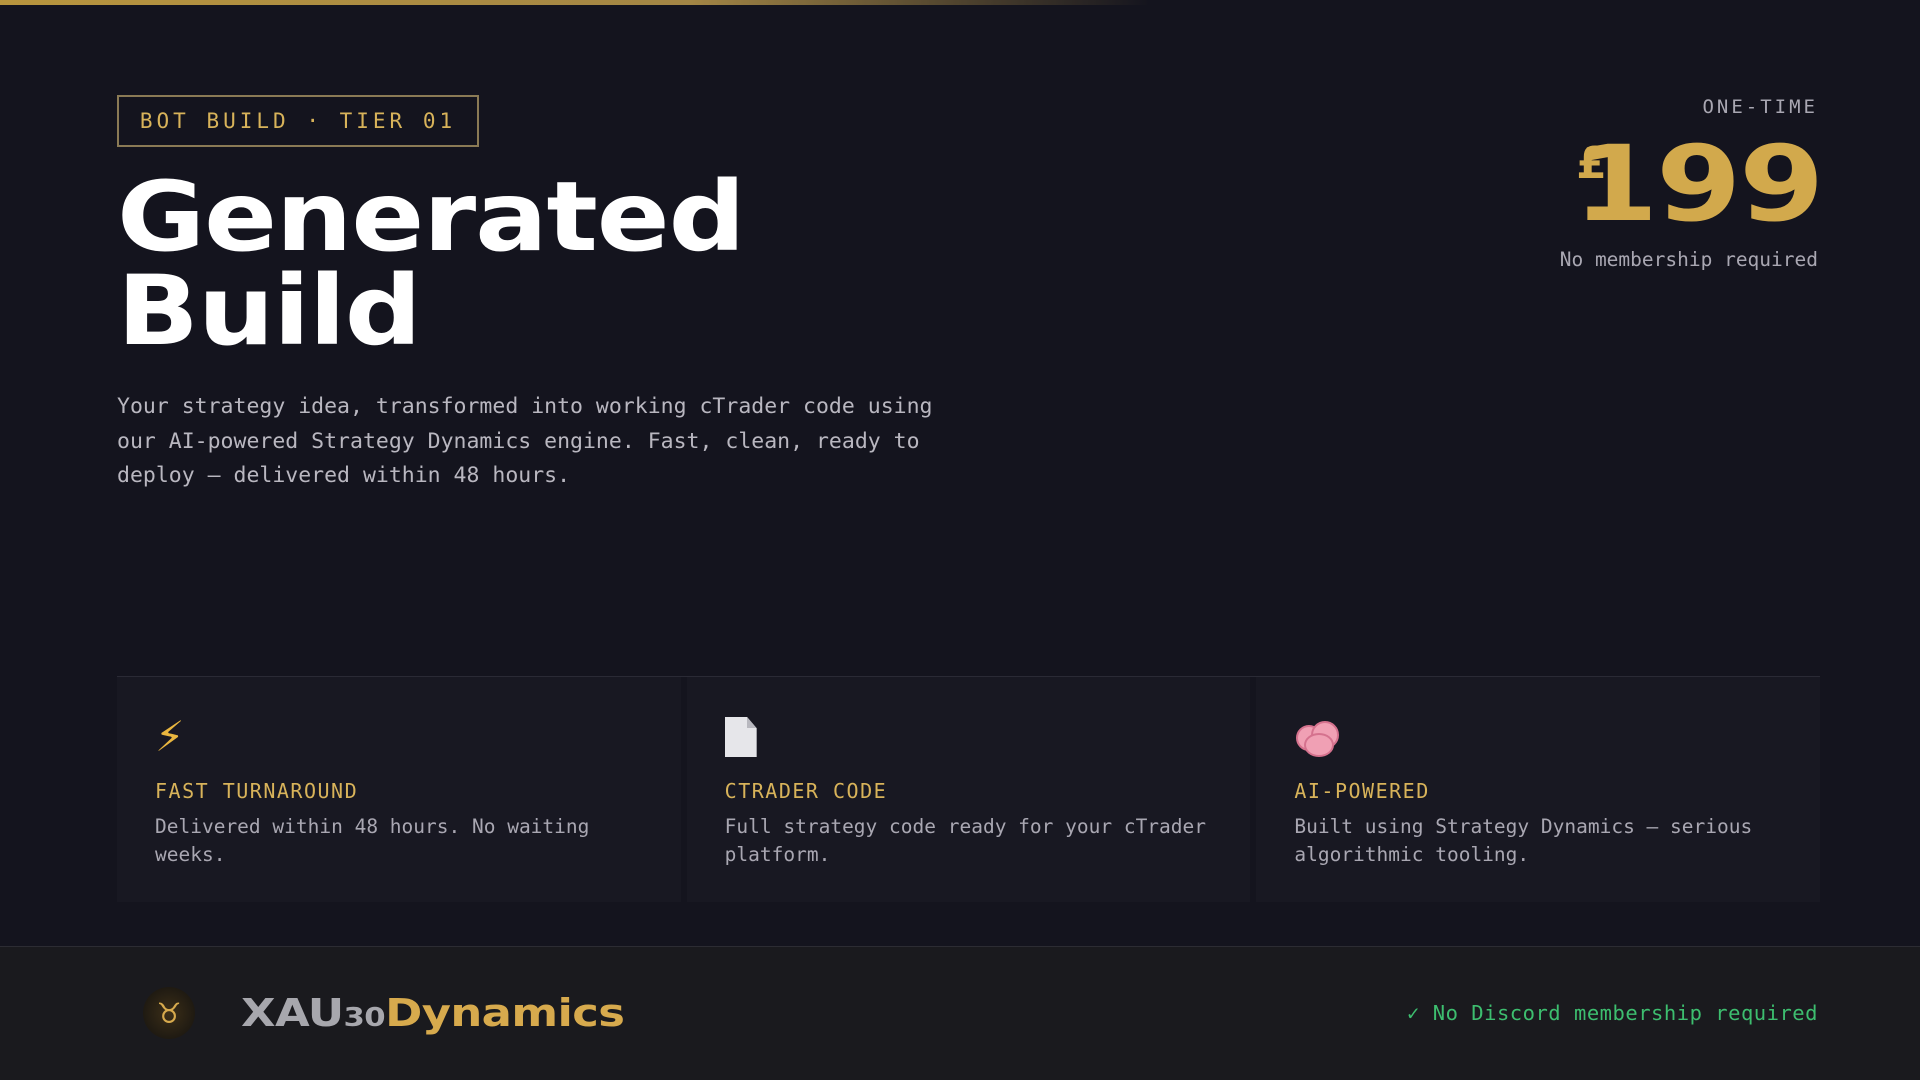 The width and height of the screenshot is (1920, 1080). Describe the element at coordinates (1612, 1013) in the screenshot. I see `discord-membership-note: ✓ No Discord membership required` at that location.